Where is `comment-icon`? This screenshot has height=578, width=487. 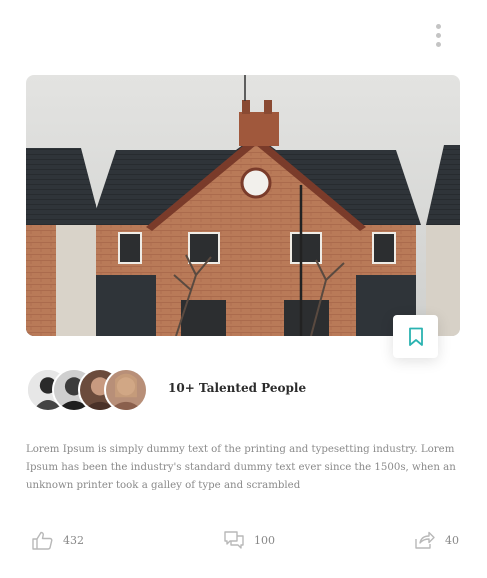 comment-icon is located at coordinates (234, 539).